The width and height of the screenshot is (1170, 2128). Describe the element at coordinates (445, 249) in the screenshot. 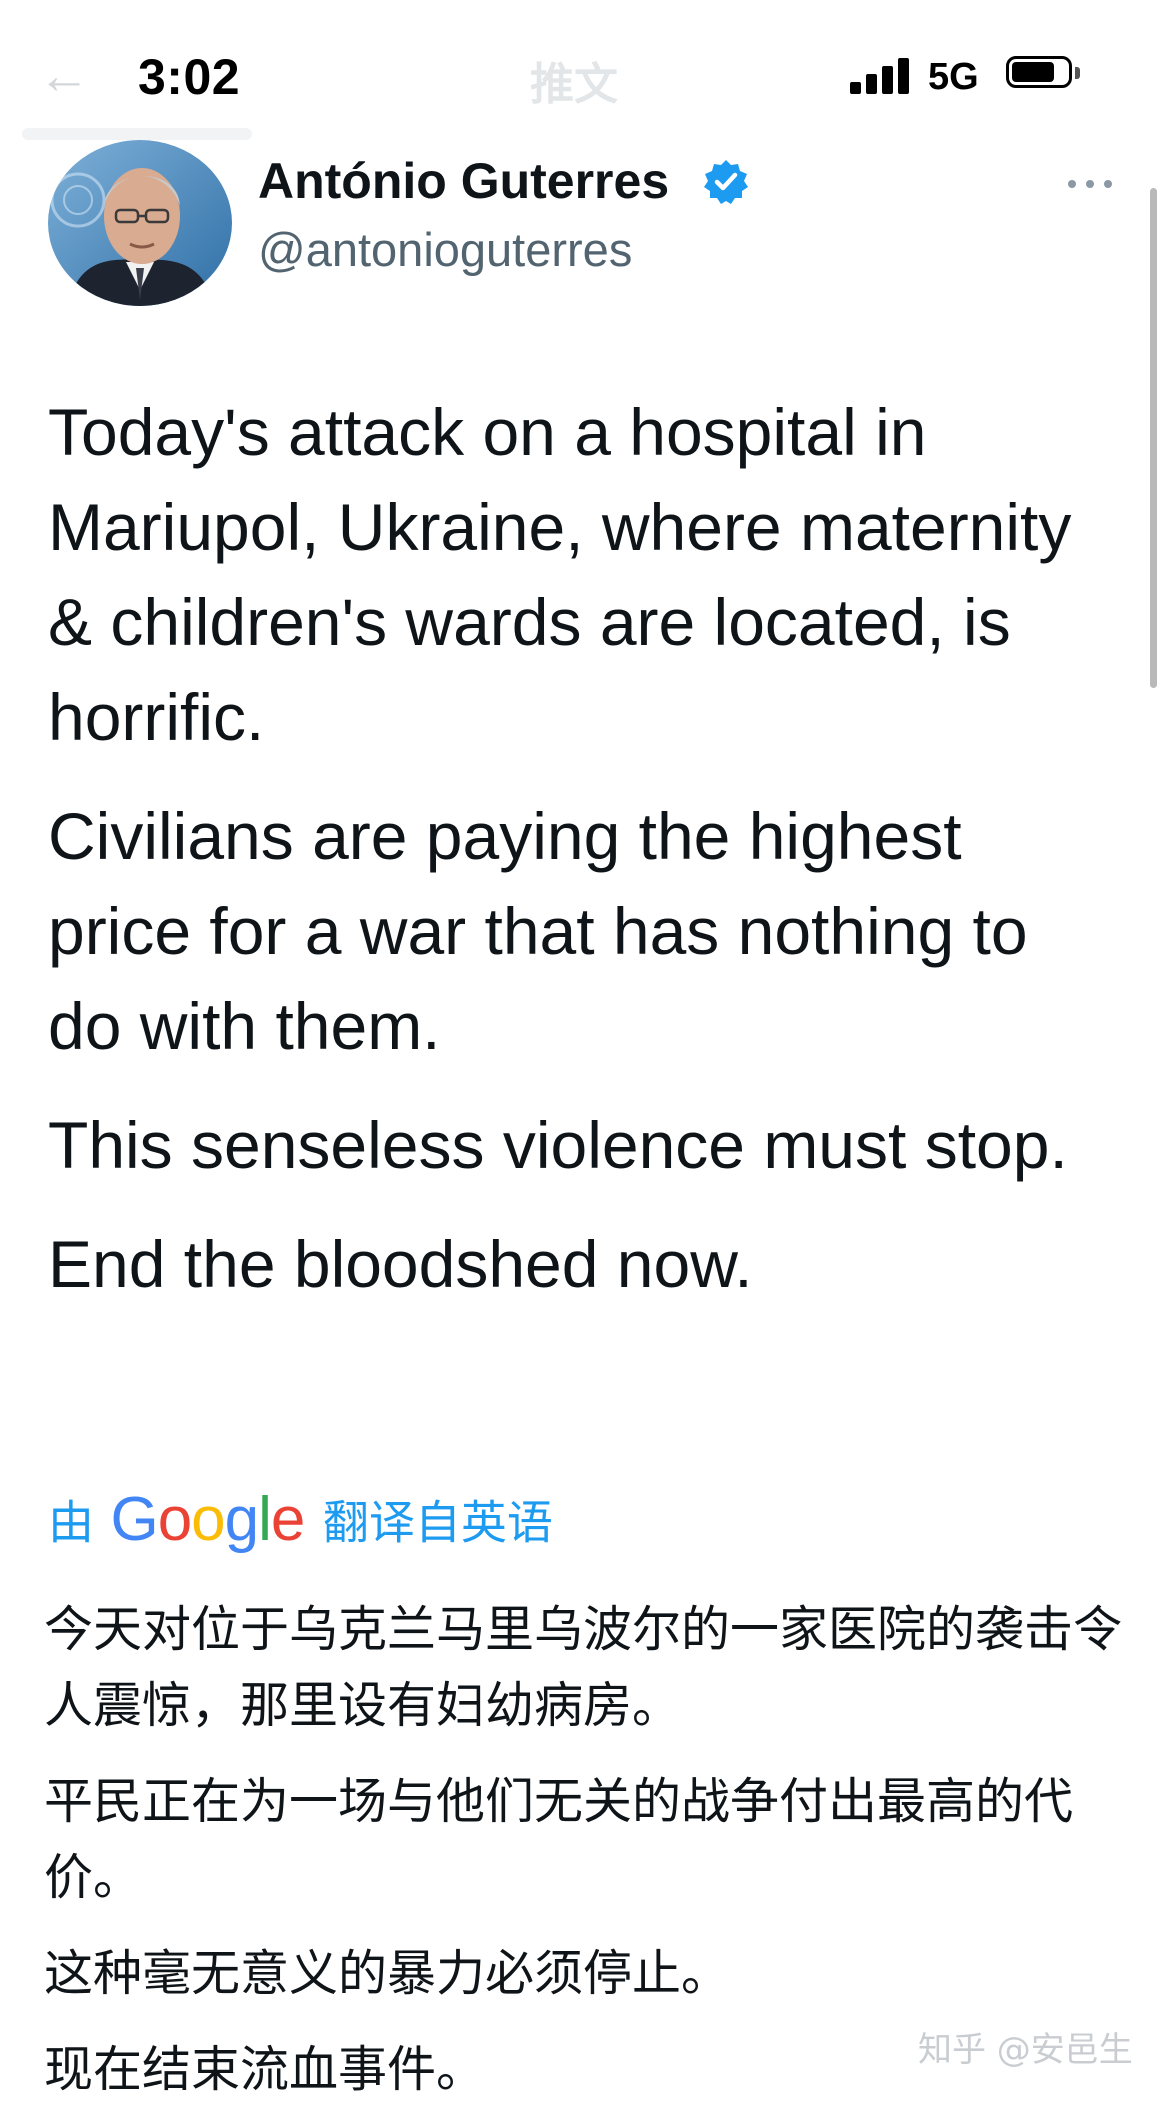

I see `author-handle: @antonioguterres` at that location.